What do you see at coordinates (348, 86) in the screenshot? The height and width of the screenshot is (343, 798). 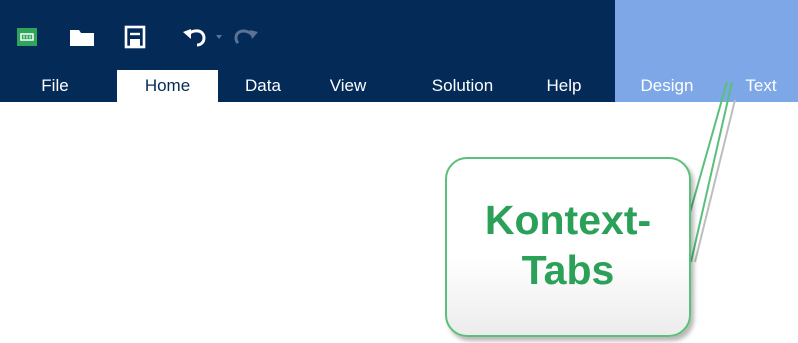 I see `tab-view: View` at bounding box center [348, 86].